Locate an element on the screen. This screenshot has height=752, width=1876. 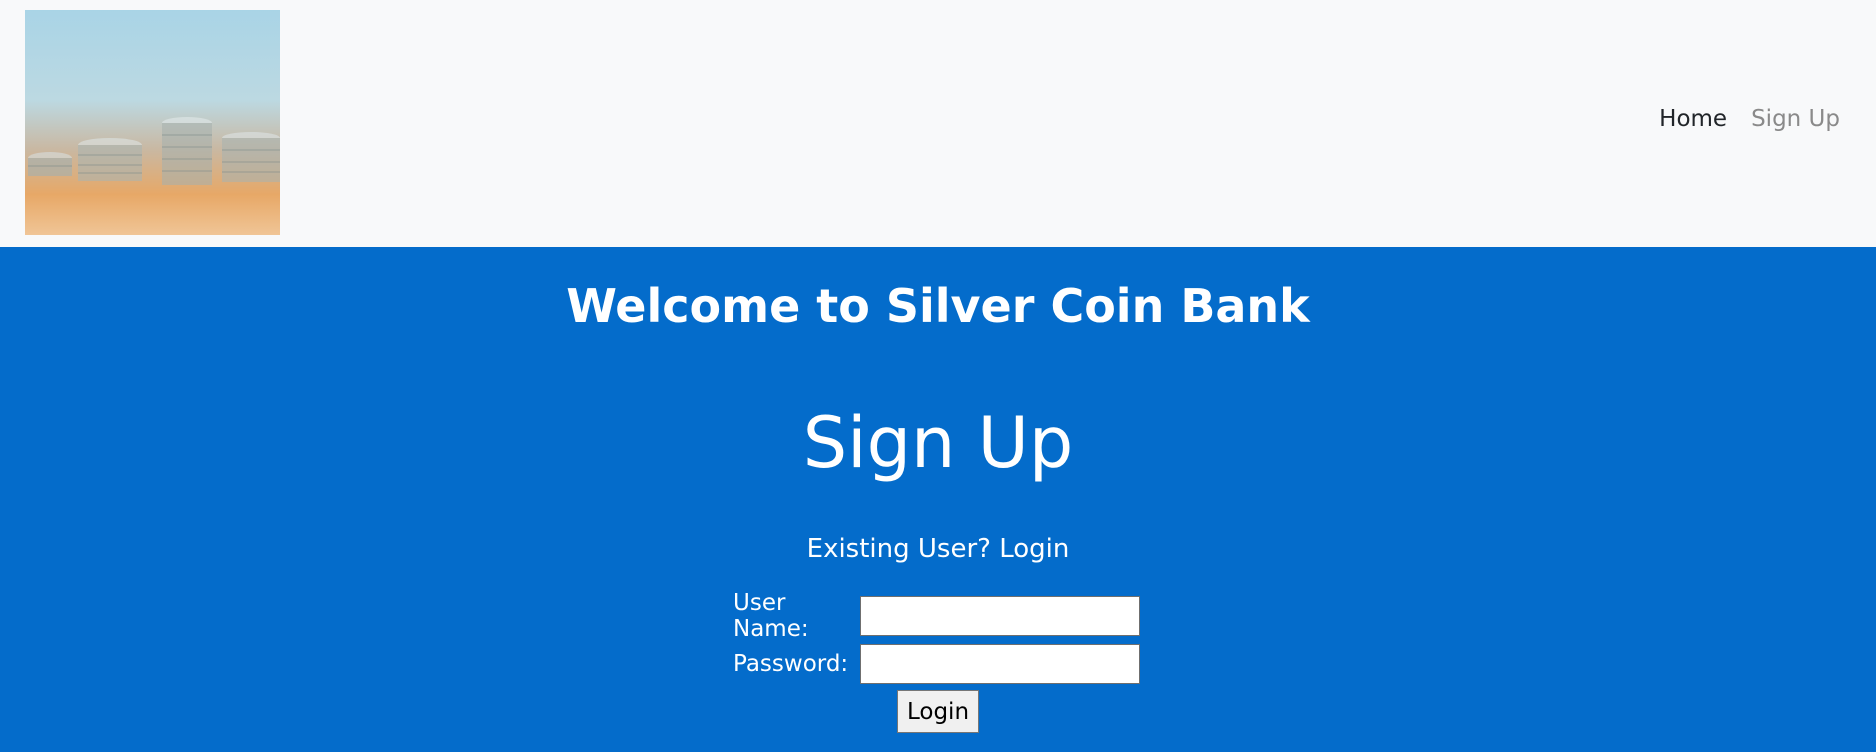
password-input is located at coordinates (1000, 664).